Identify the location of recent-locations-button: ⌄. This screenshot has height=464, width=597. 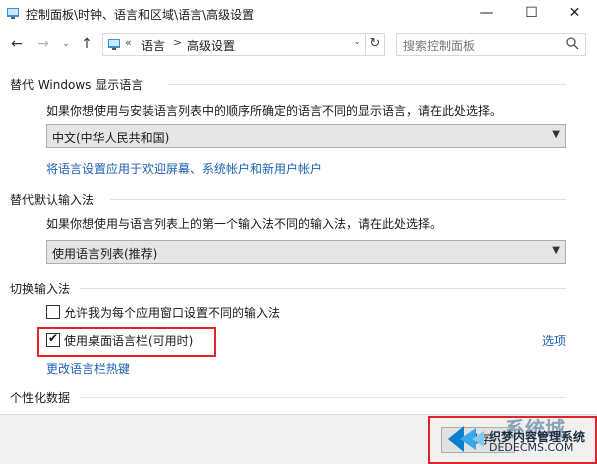
(66, 44).